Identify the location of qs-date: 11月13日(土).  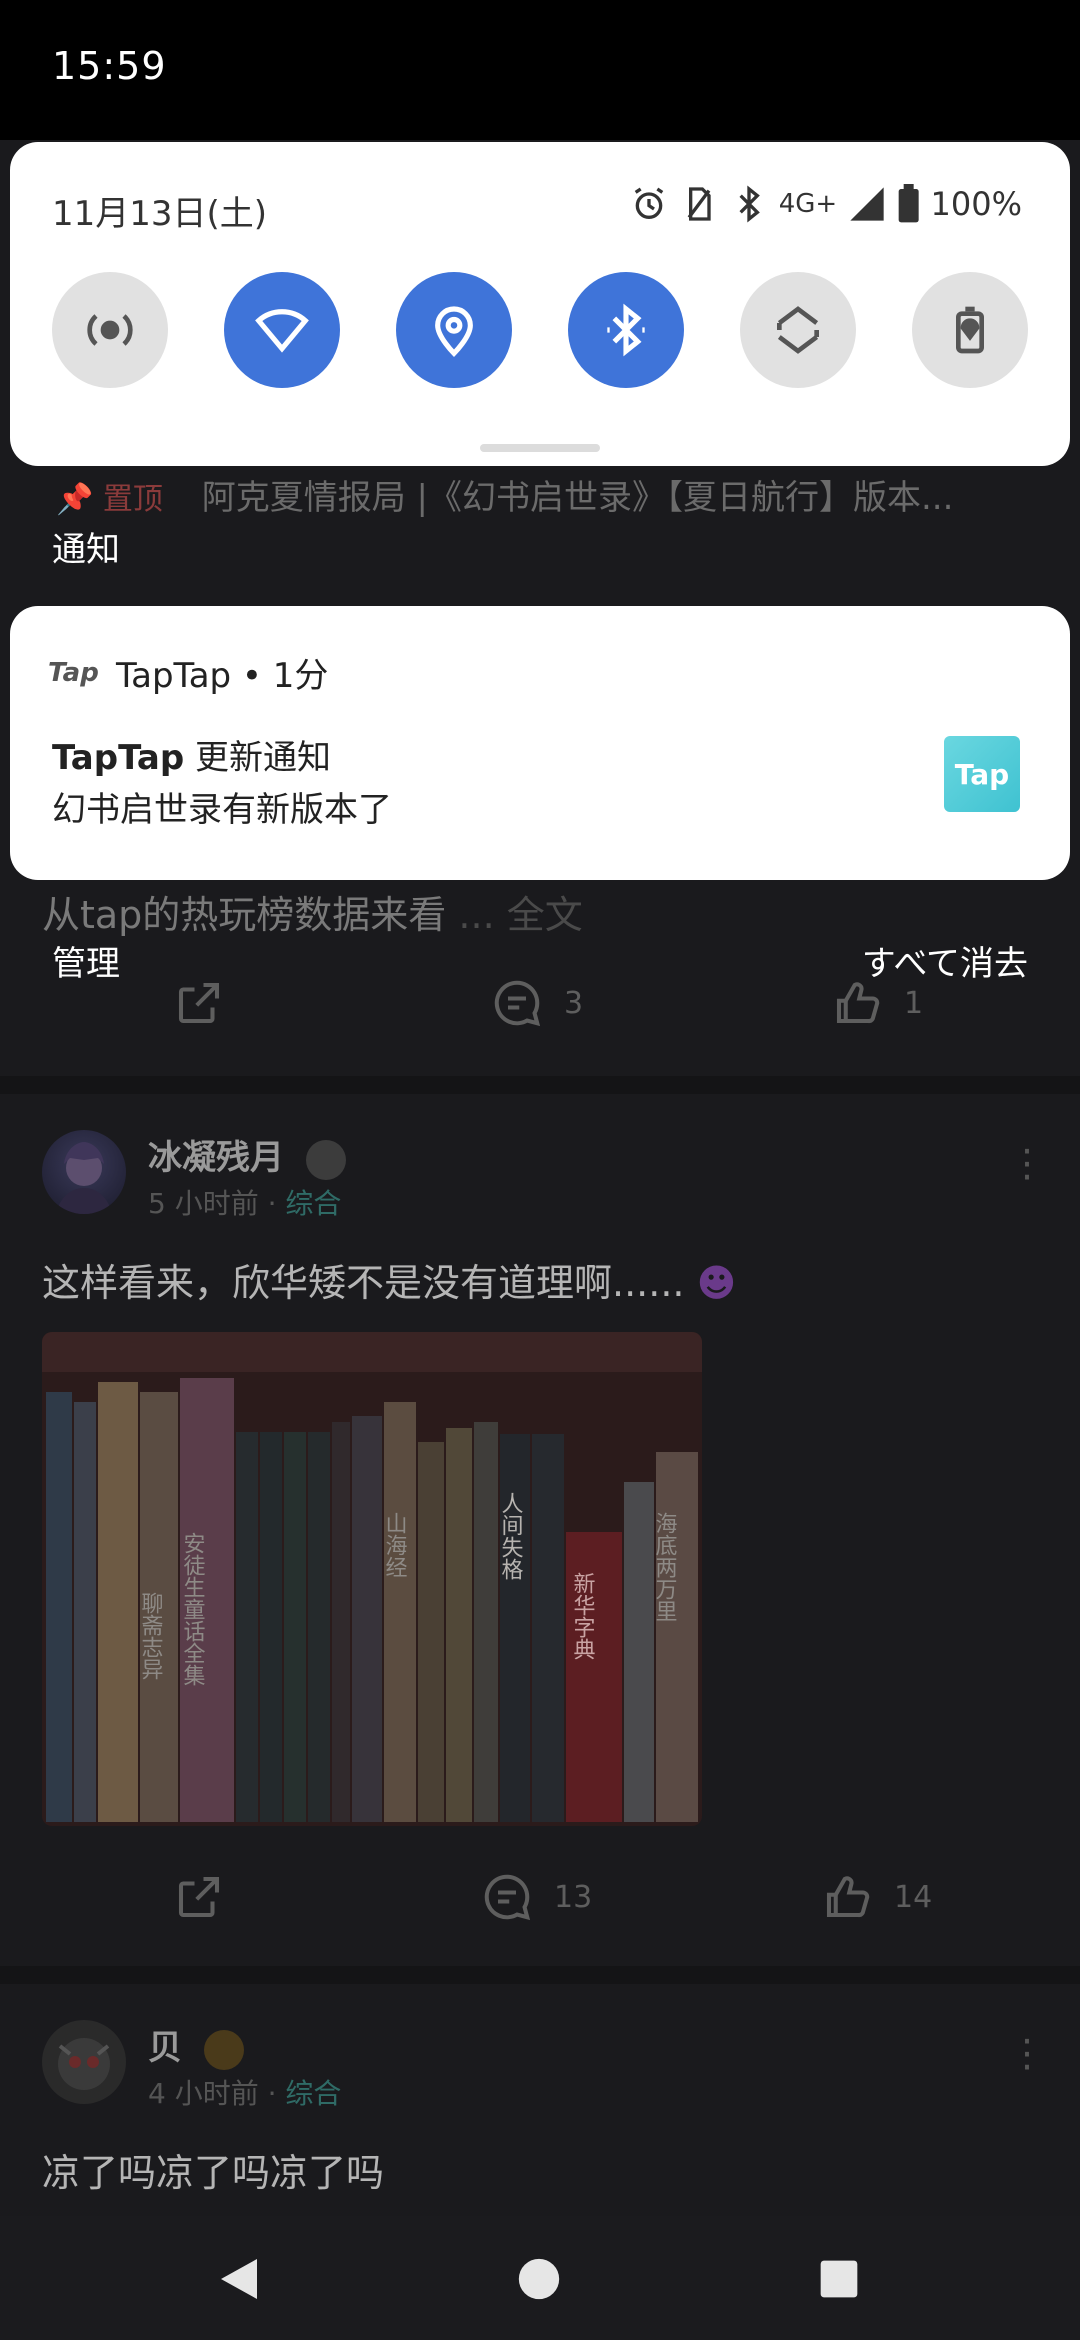
(159, 210).